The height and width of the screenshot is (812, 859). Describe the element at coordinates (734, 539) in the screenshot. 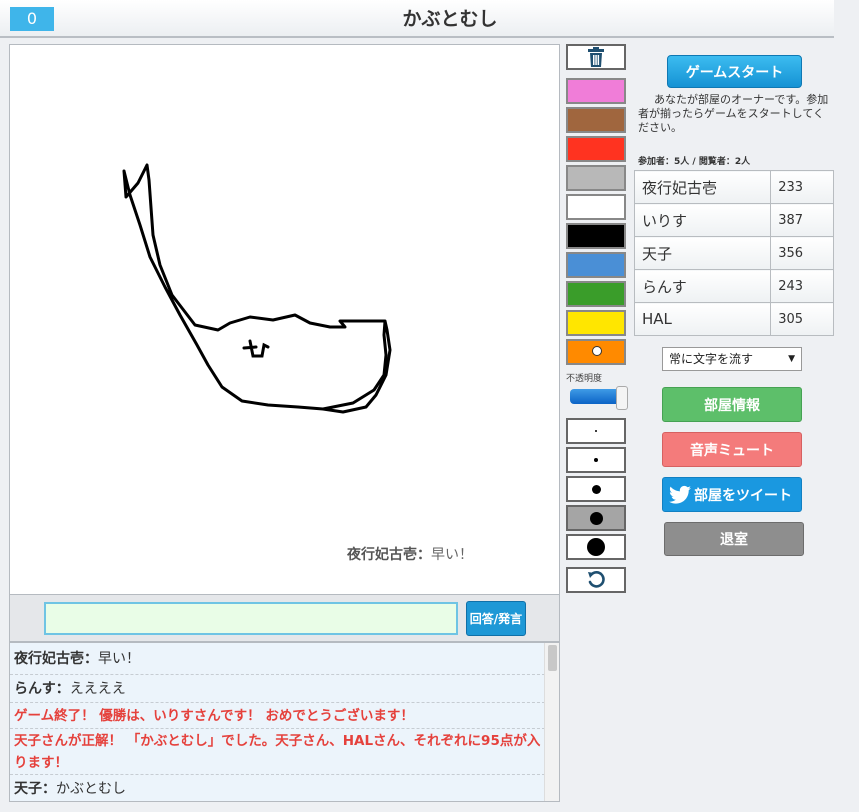

I see `leave-room-button: 退室` at that location.